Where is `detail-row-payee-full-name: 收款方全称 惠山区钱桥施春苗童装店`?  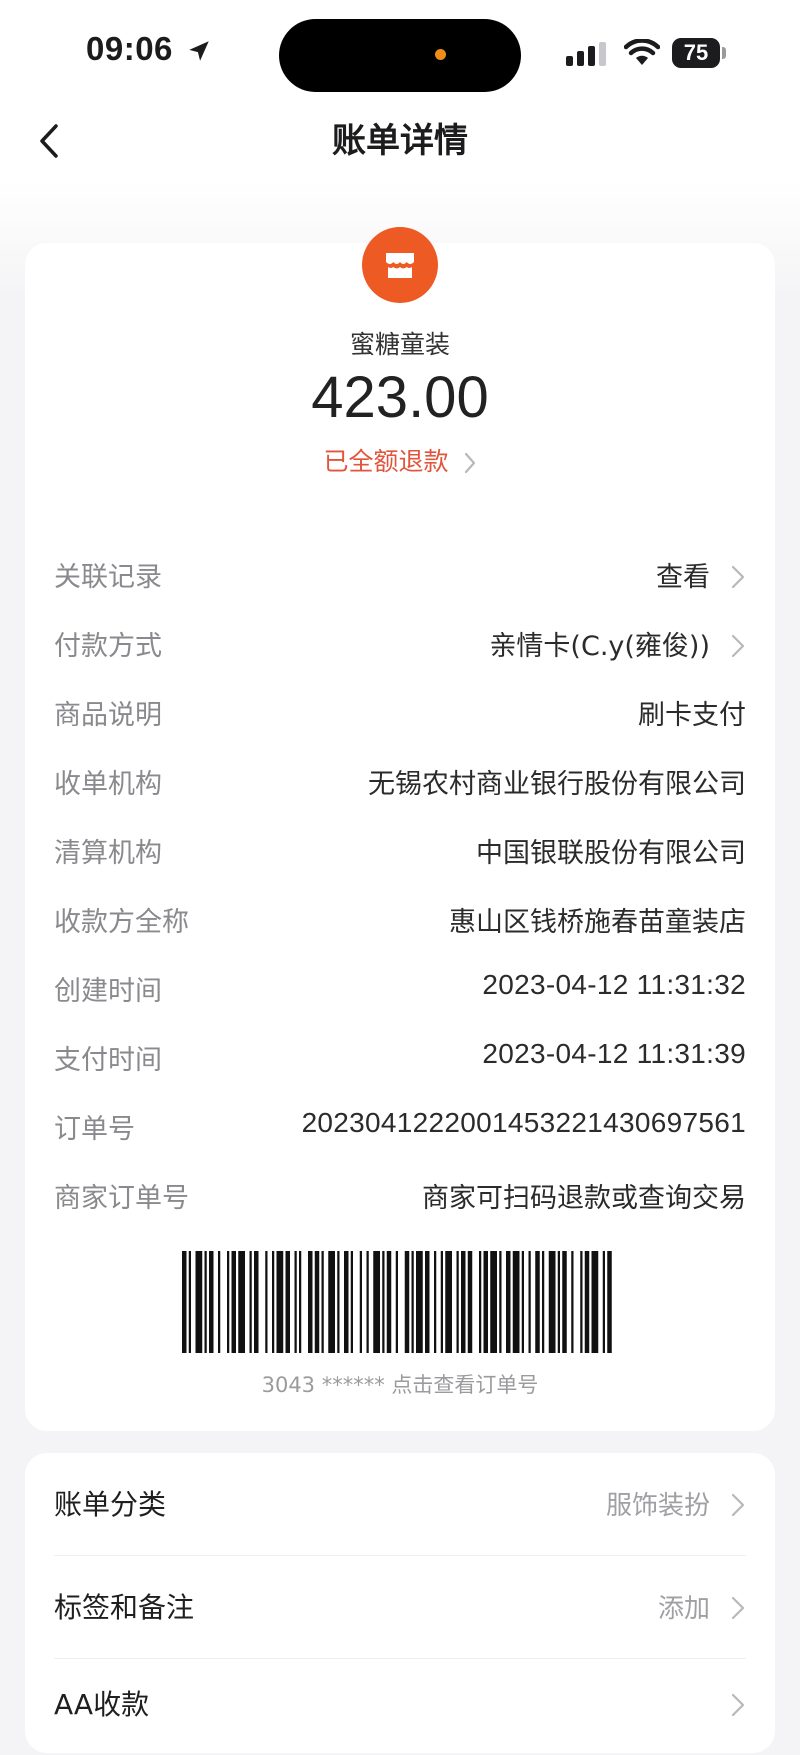
detail-row-payee-full-name: 收款方全称 惠山区钱桥施春苗童装店 is located at coordinates (400, 922).